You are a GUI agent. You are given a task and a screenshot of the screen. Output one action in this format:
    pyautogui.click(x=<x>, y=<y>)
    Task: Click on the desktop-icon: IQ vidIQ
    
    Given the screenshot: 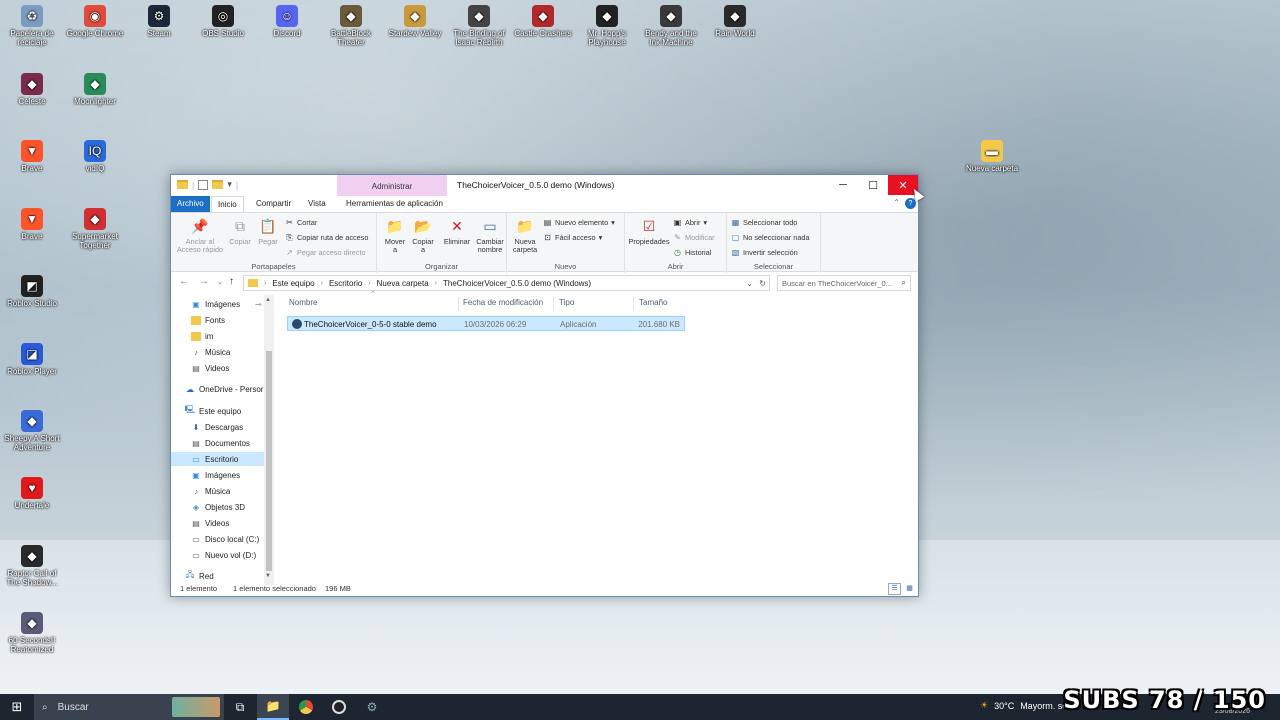 What is the action you would take?
    pyautogui.click(x=95, y=156)
    